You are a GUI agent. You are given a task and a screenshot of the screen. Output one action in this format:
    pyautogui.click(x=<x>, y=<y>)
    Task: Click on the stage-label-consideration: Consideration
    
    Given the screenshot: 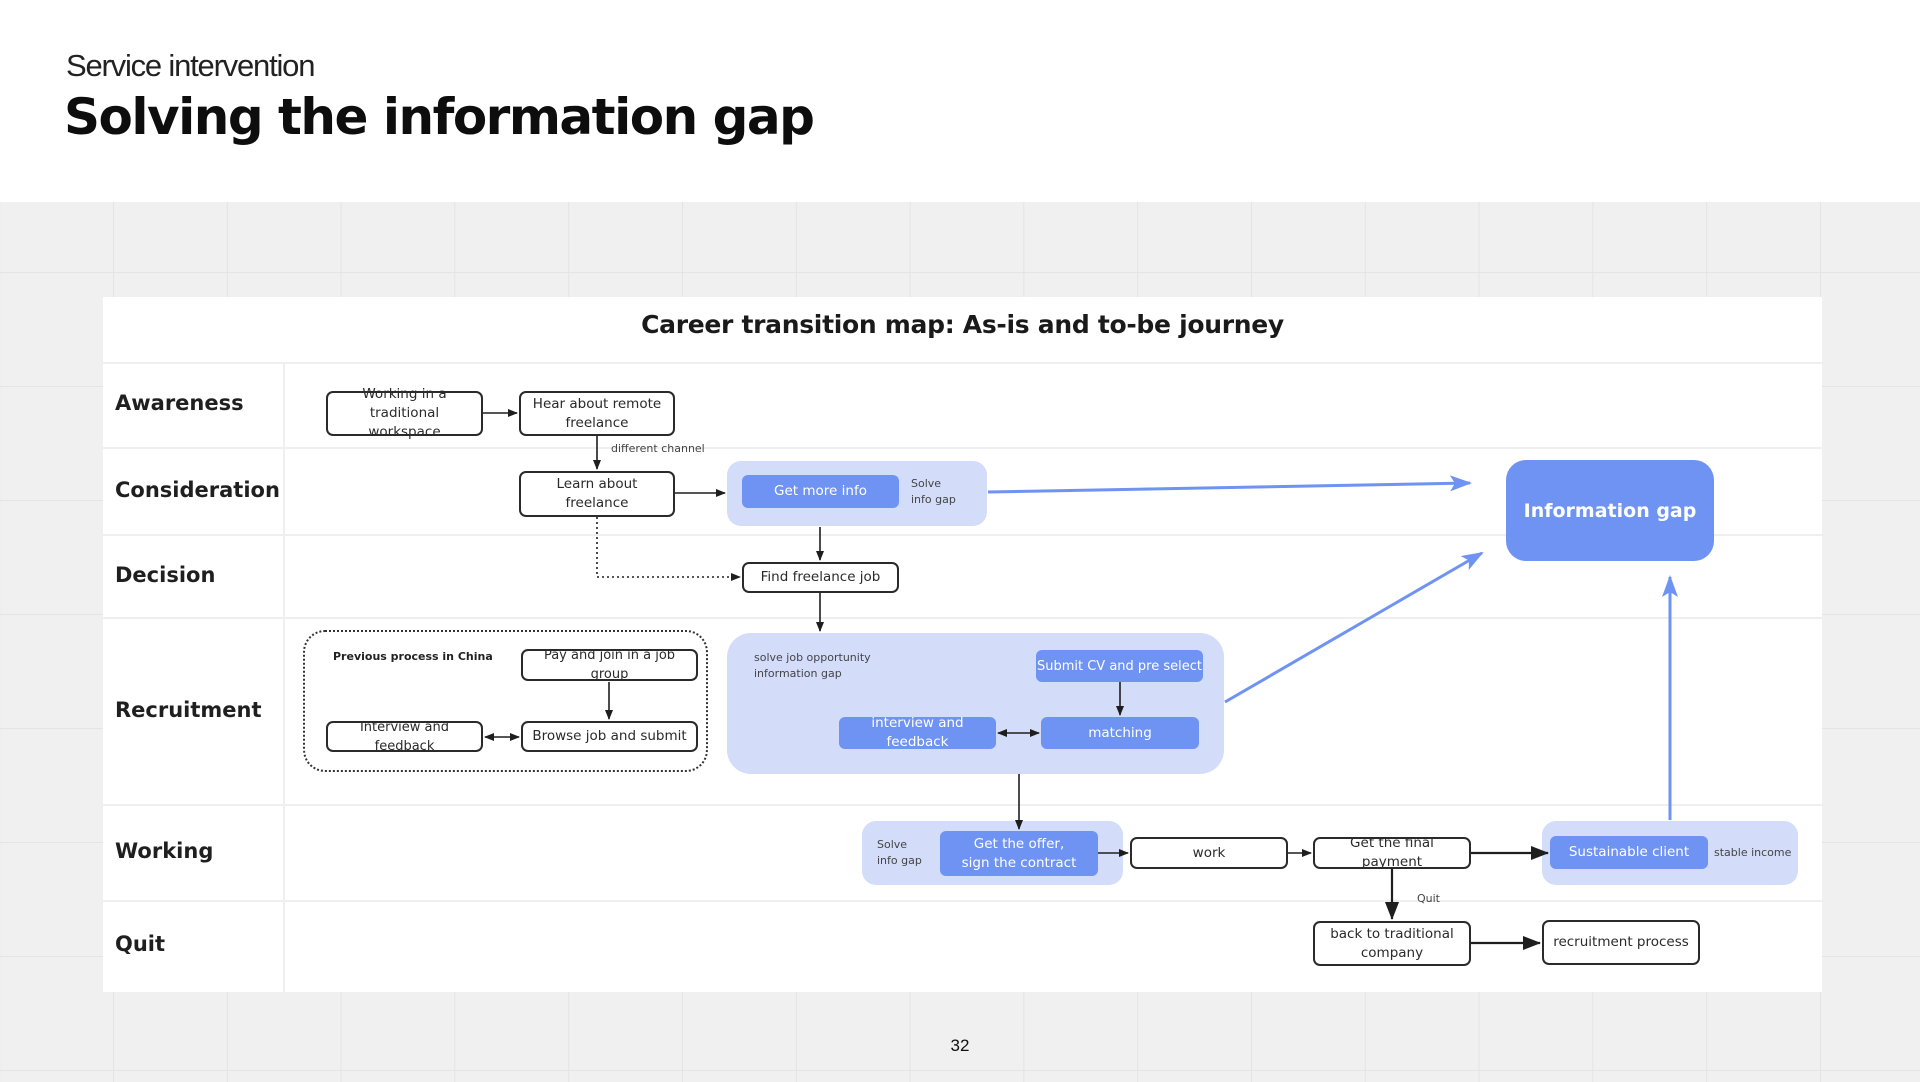 What is the action you would take?
    pyautogui.click(x=197, y=490)
    